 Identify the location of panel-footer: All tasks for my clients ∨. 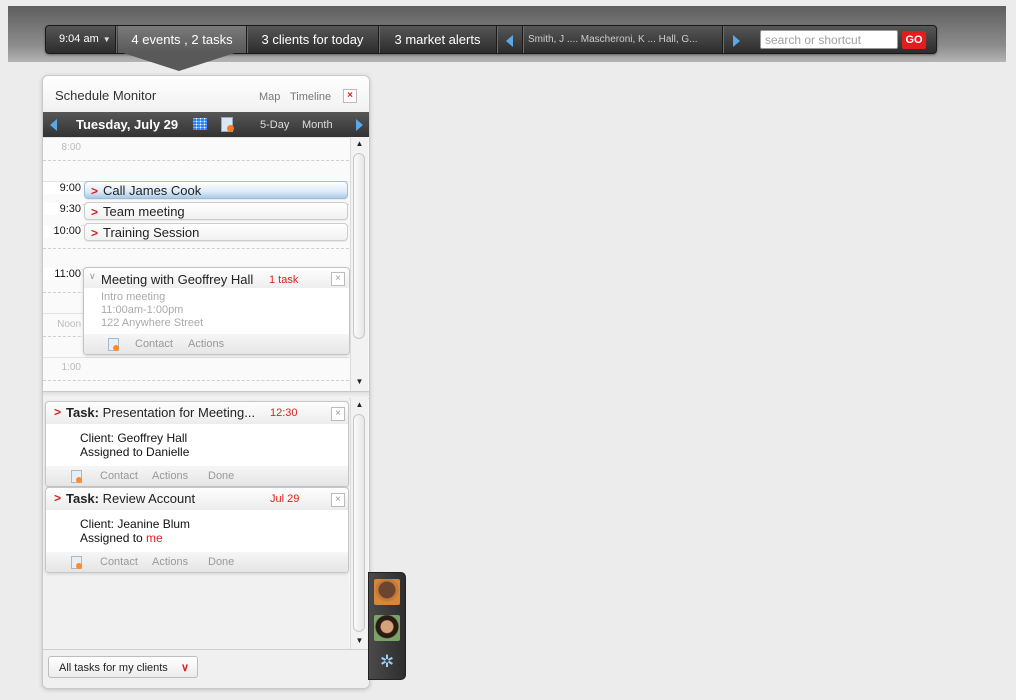
(206, 668).